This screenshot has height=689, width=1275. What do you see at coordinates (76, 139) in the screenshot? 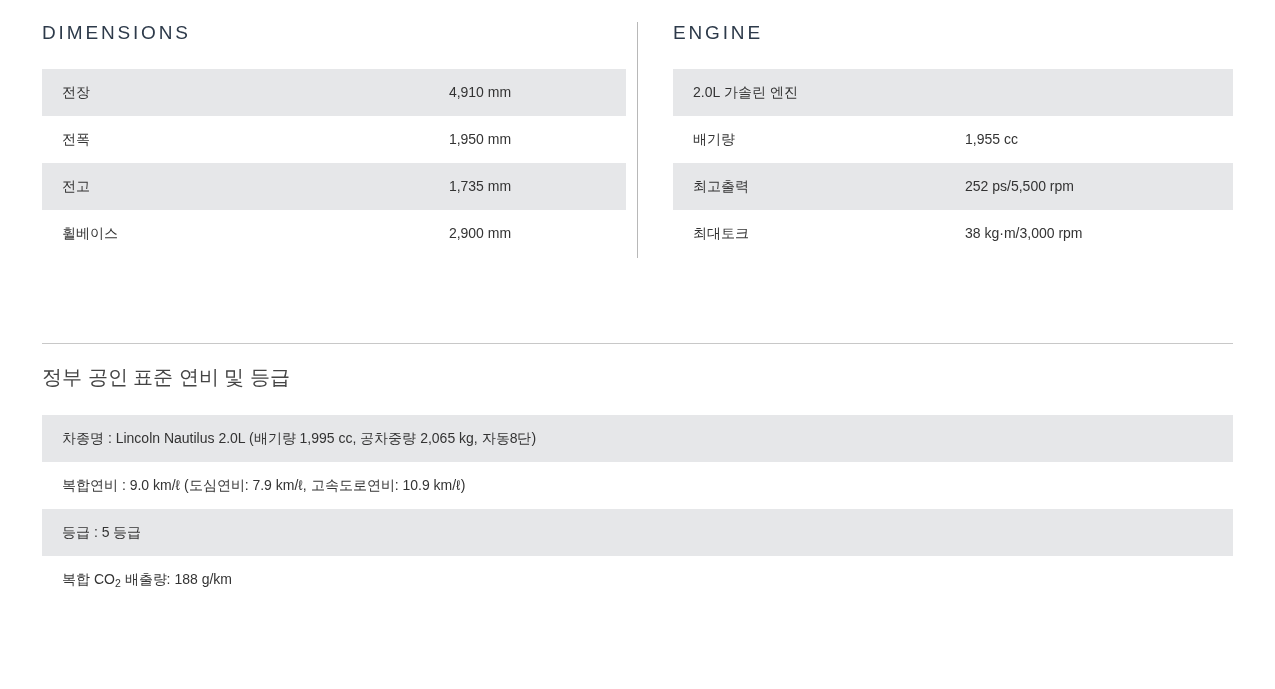
I see `spec-label: 전폭` at bounding box center [76, 139].